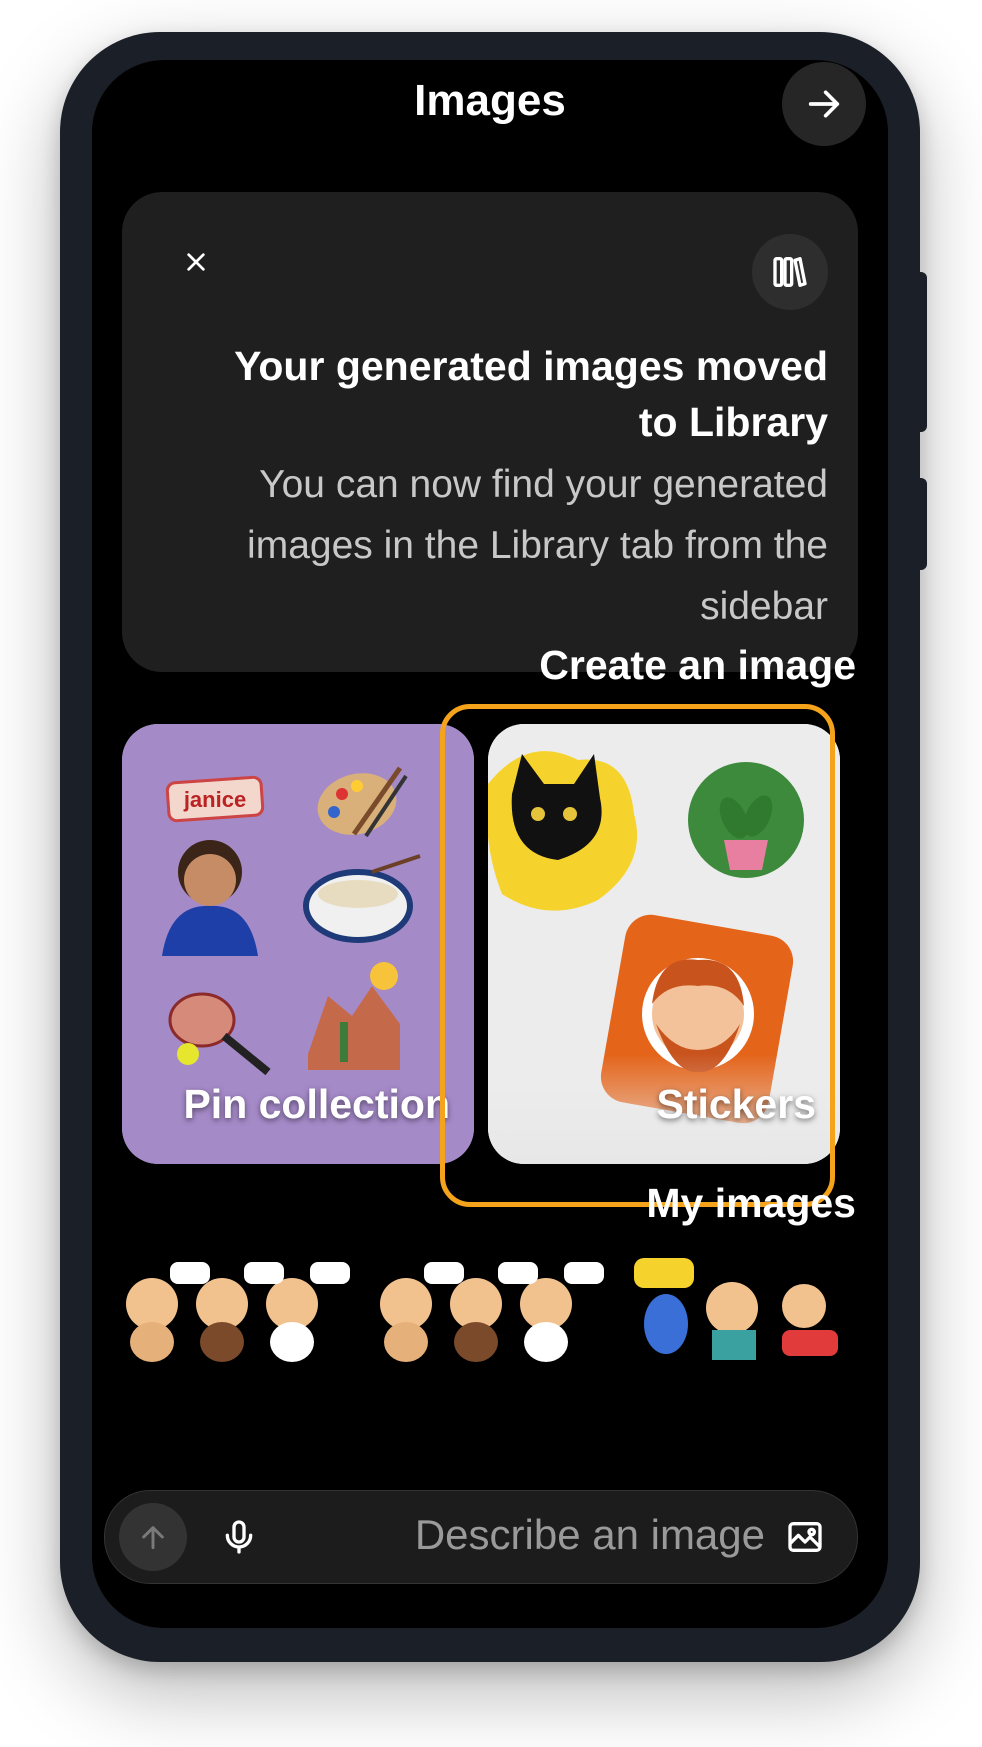 This screenshot has width=982, height=1747. I want to click on close-icon, so click(196, 262).